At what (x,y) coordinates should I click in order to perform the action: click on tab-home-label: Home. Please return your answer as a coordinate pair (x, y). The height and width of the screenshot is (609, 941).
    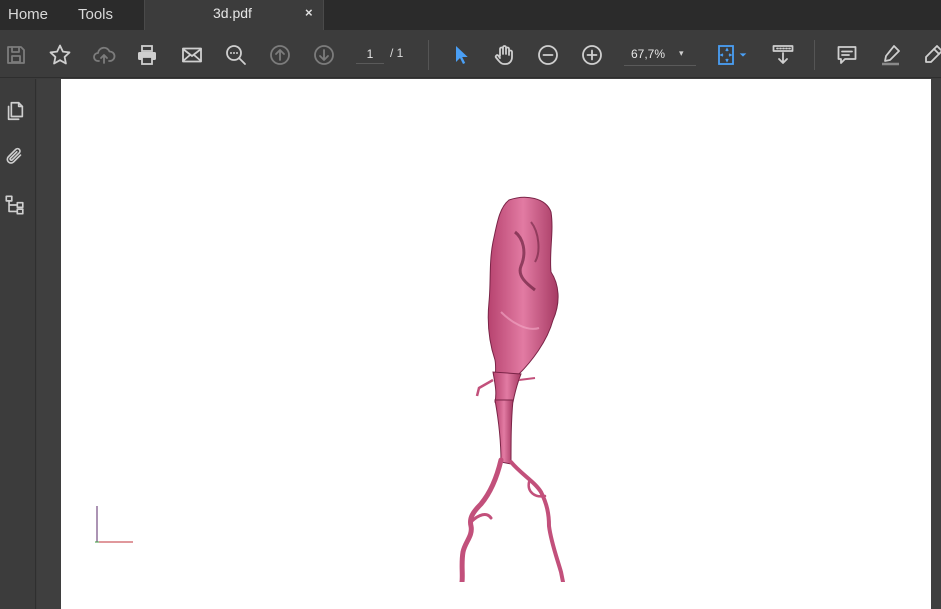
    Looking at the image, I should click on (28, 14).